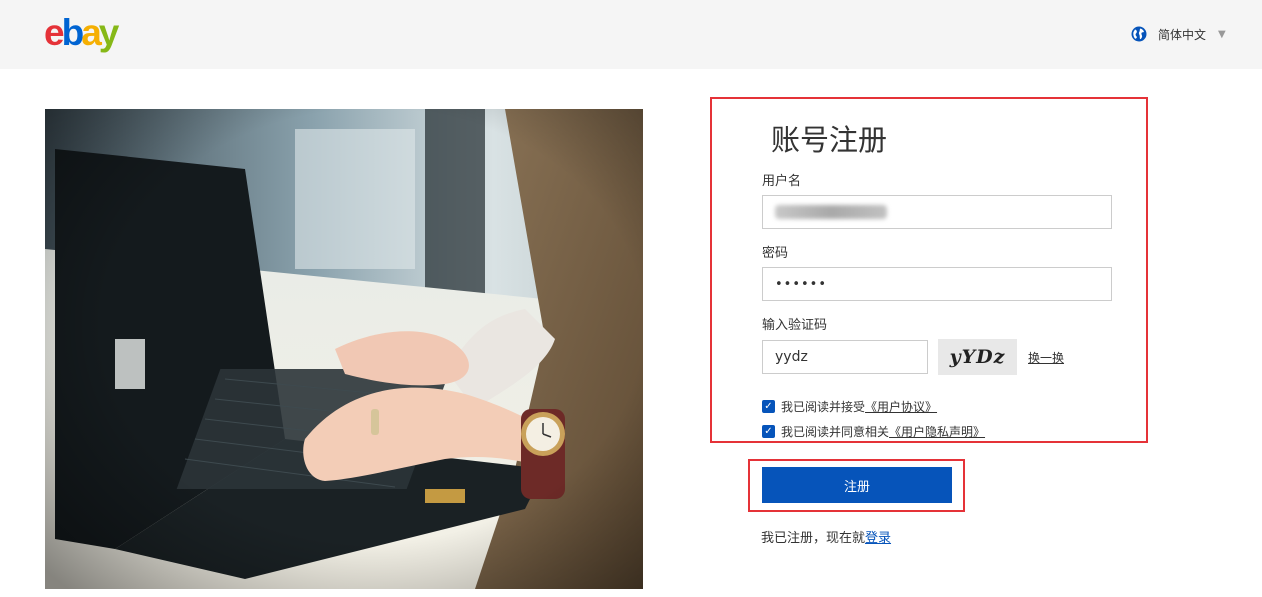 The width and height of the screenshot is (1262, 597). Describe the element at coordinates (775, 253) in the screenshot. I see `password-label: 密码` at that location.